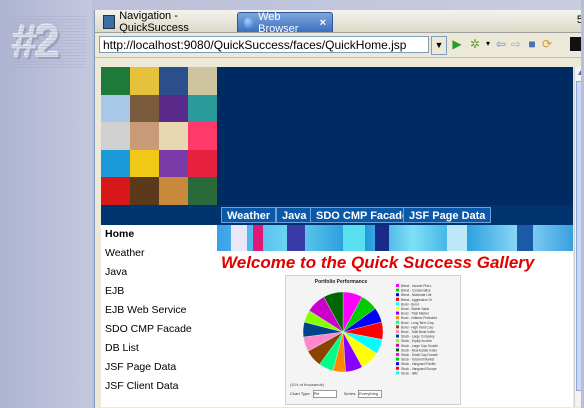 The height and width of the screenshot is (408, 584). Describe the element at coordinates (307, 384) in the screenshot. I see `chart-subtitle: (10's of thousands)` at that location.